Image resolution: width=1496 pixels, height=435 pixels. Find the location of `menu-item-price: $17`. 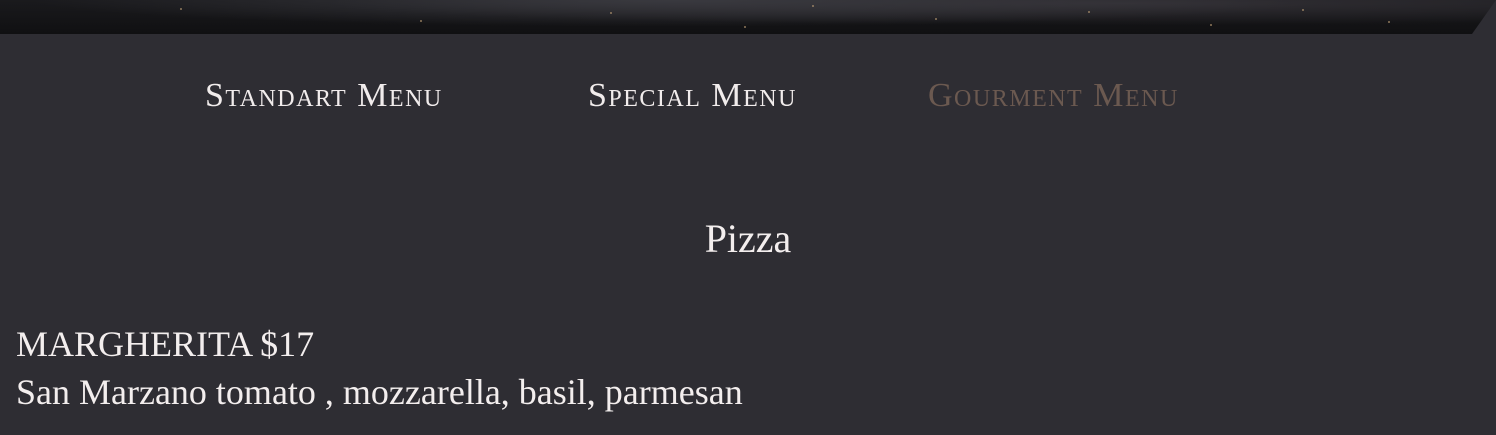

menu-item-price: $17 is located at coordinates (287, 344).